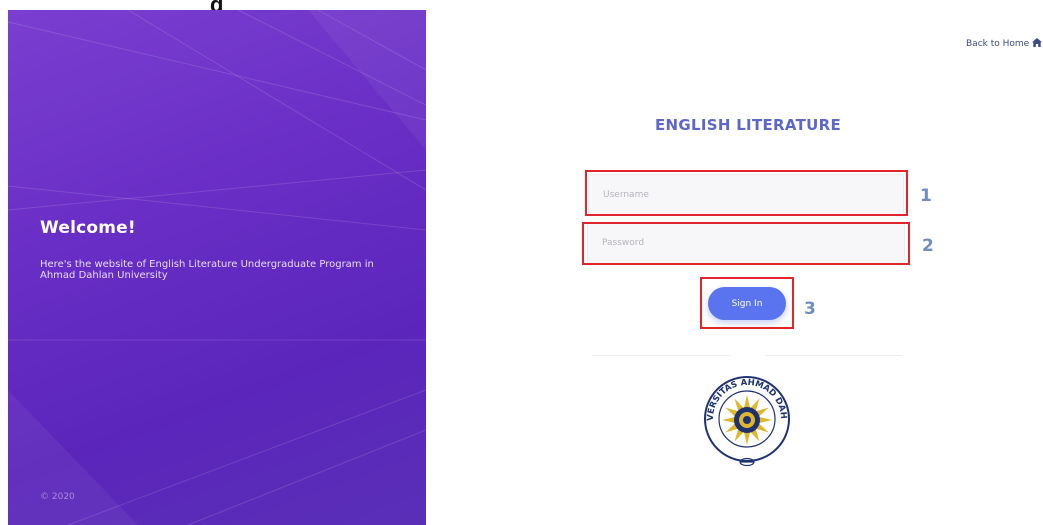  I want to click on annotation-number-2: 2, so click(928, 246).